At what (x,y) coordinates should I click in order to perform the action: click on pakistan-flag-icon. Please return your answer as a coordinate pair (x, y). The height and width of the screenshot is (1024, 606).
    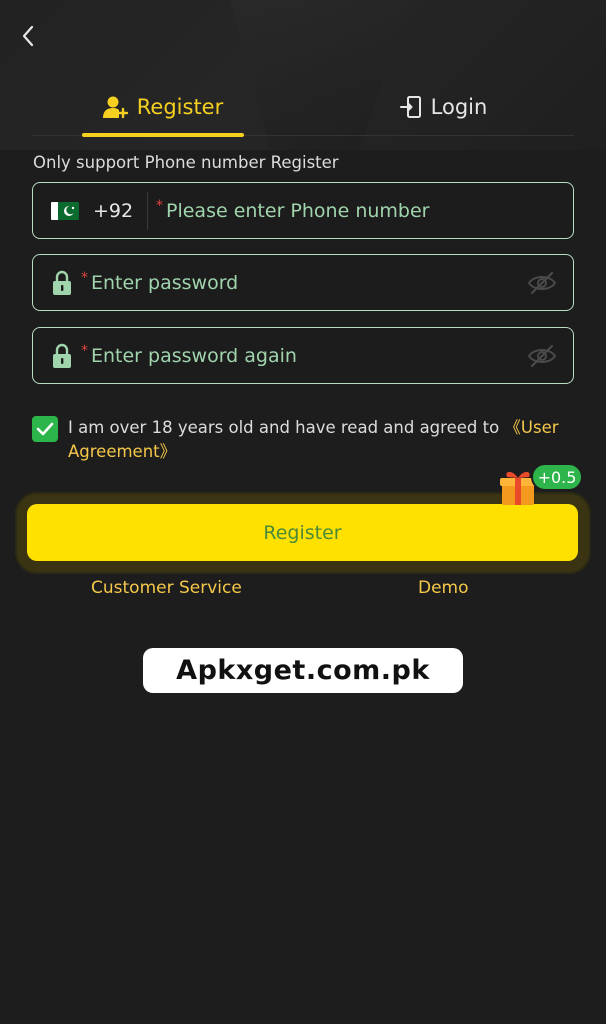
    Looking at the image, I should click on (65, 210).